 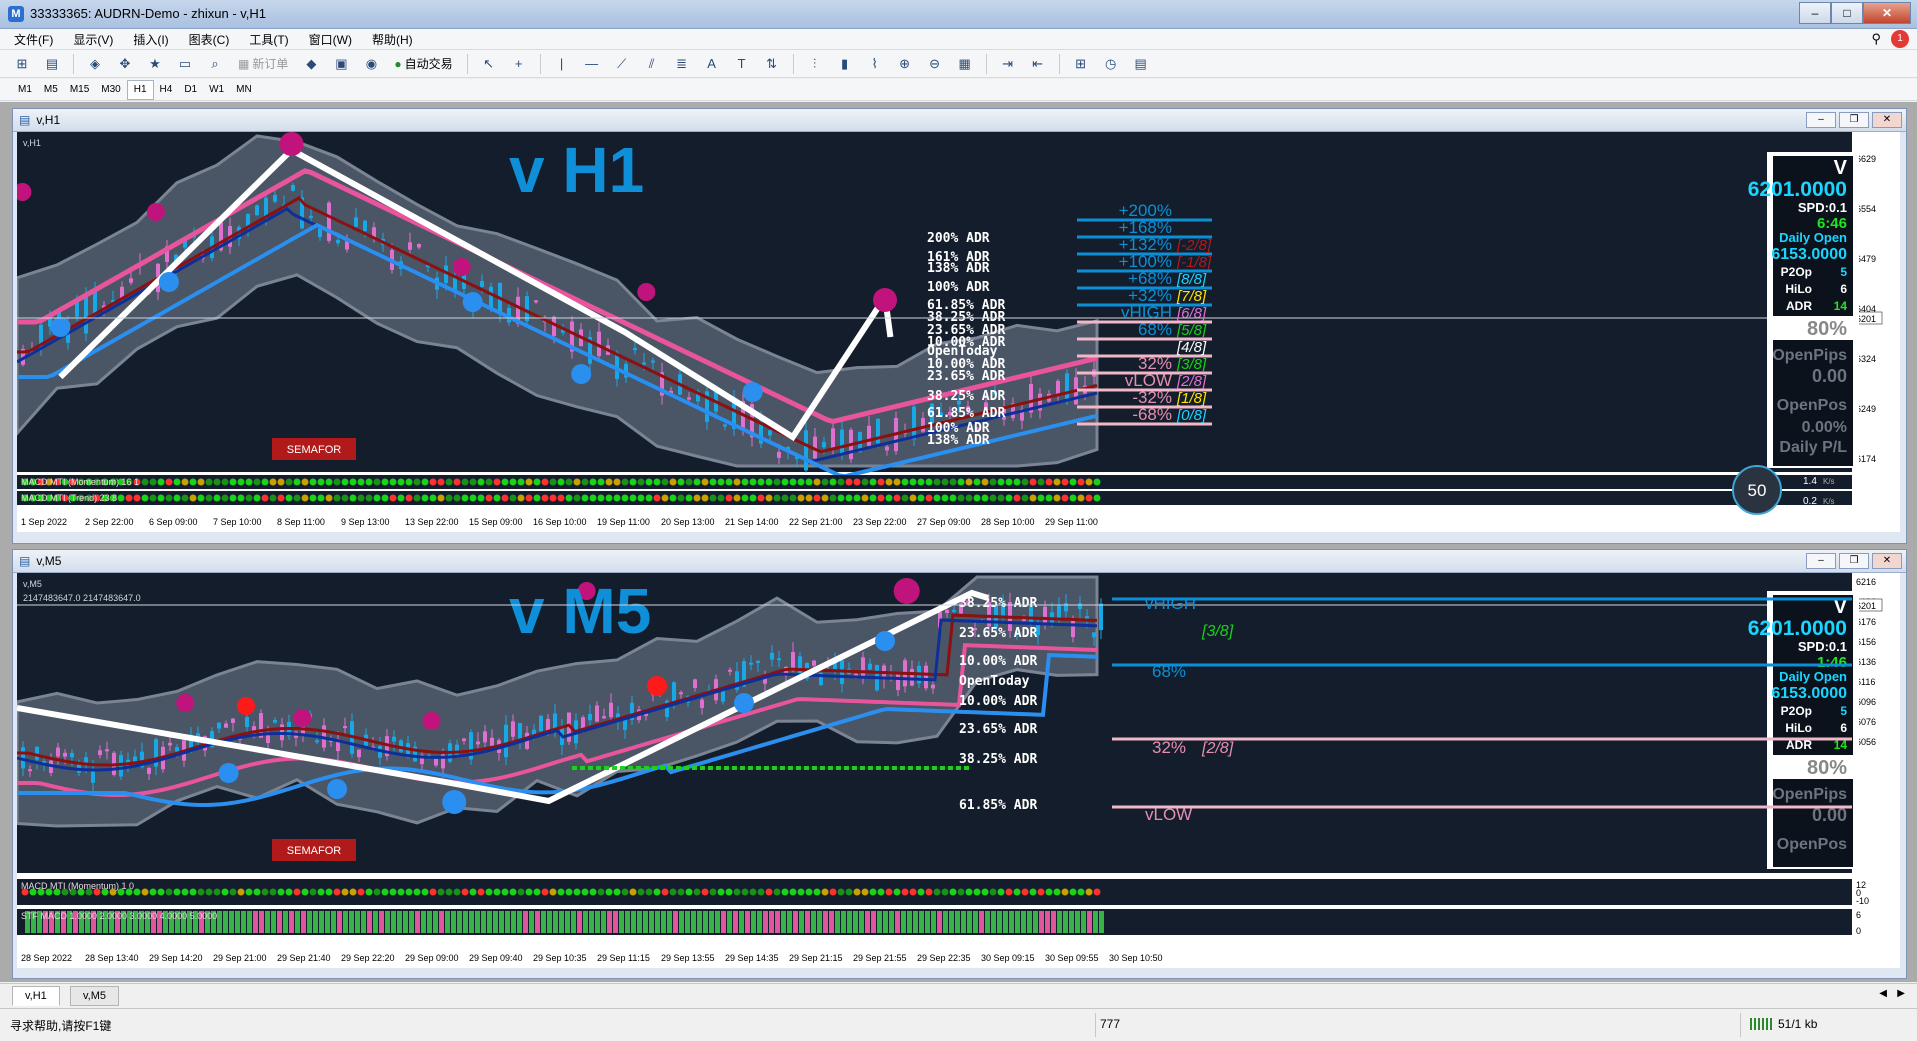 I want to click on tf-h1: H1, so click(x=140, y=89).